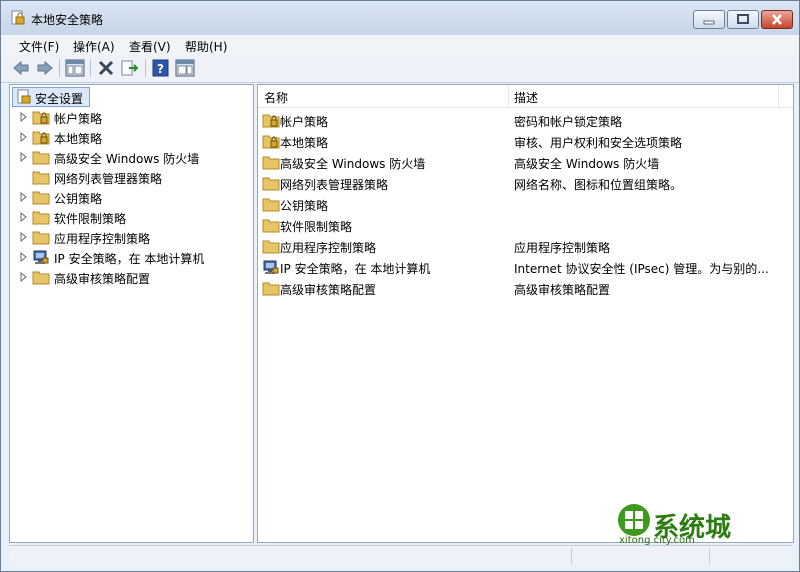 This screenshot has height=572, width=800. What do you see at coordinates (562, 290) in the screenshot?
I see `list-item-description: 高级审核策略配置` at bounding box center [562, 290].